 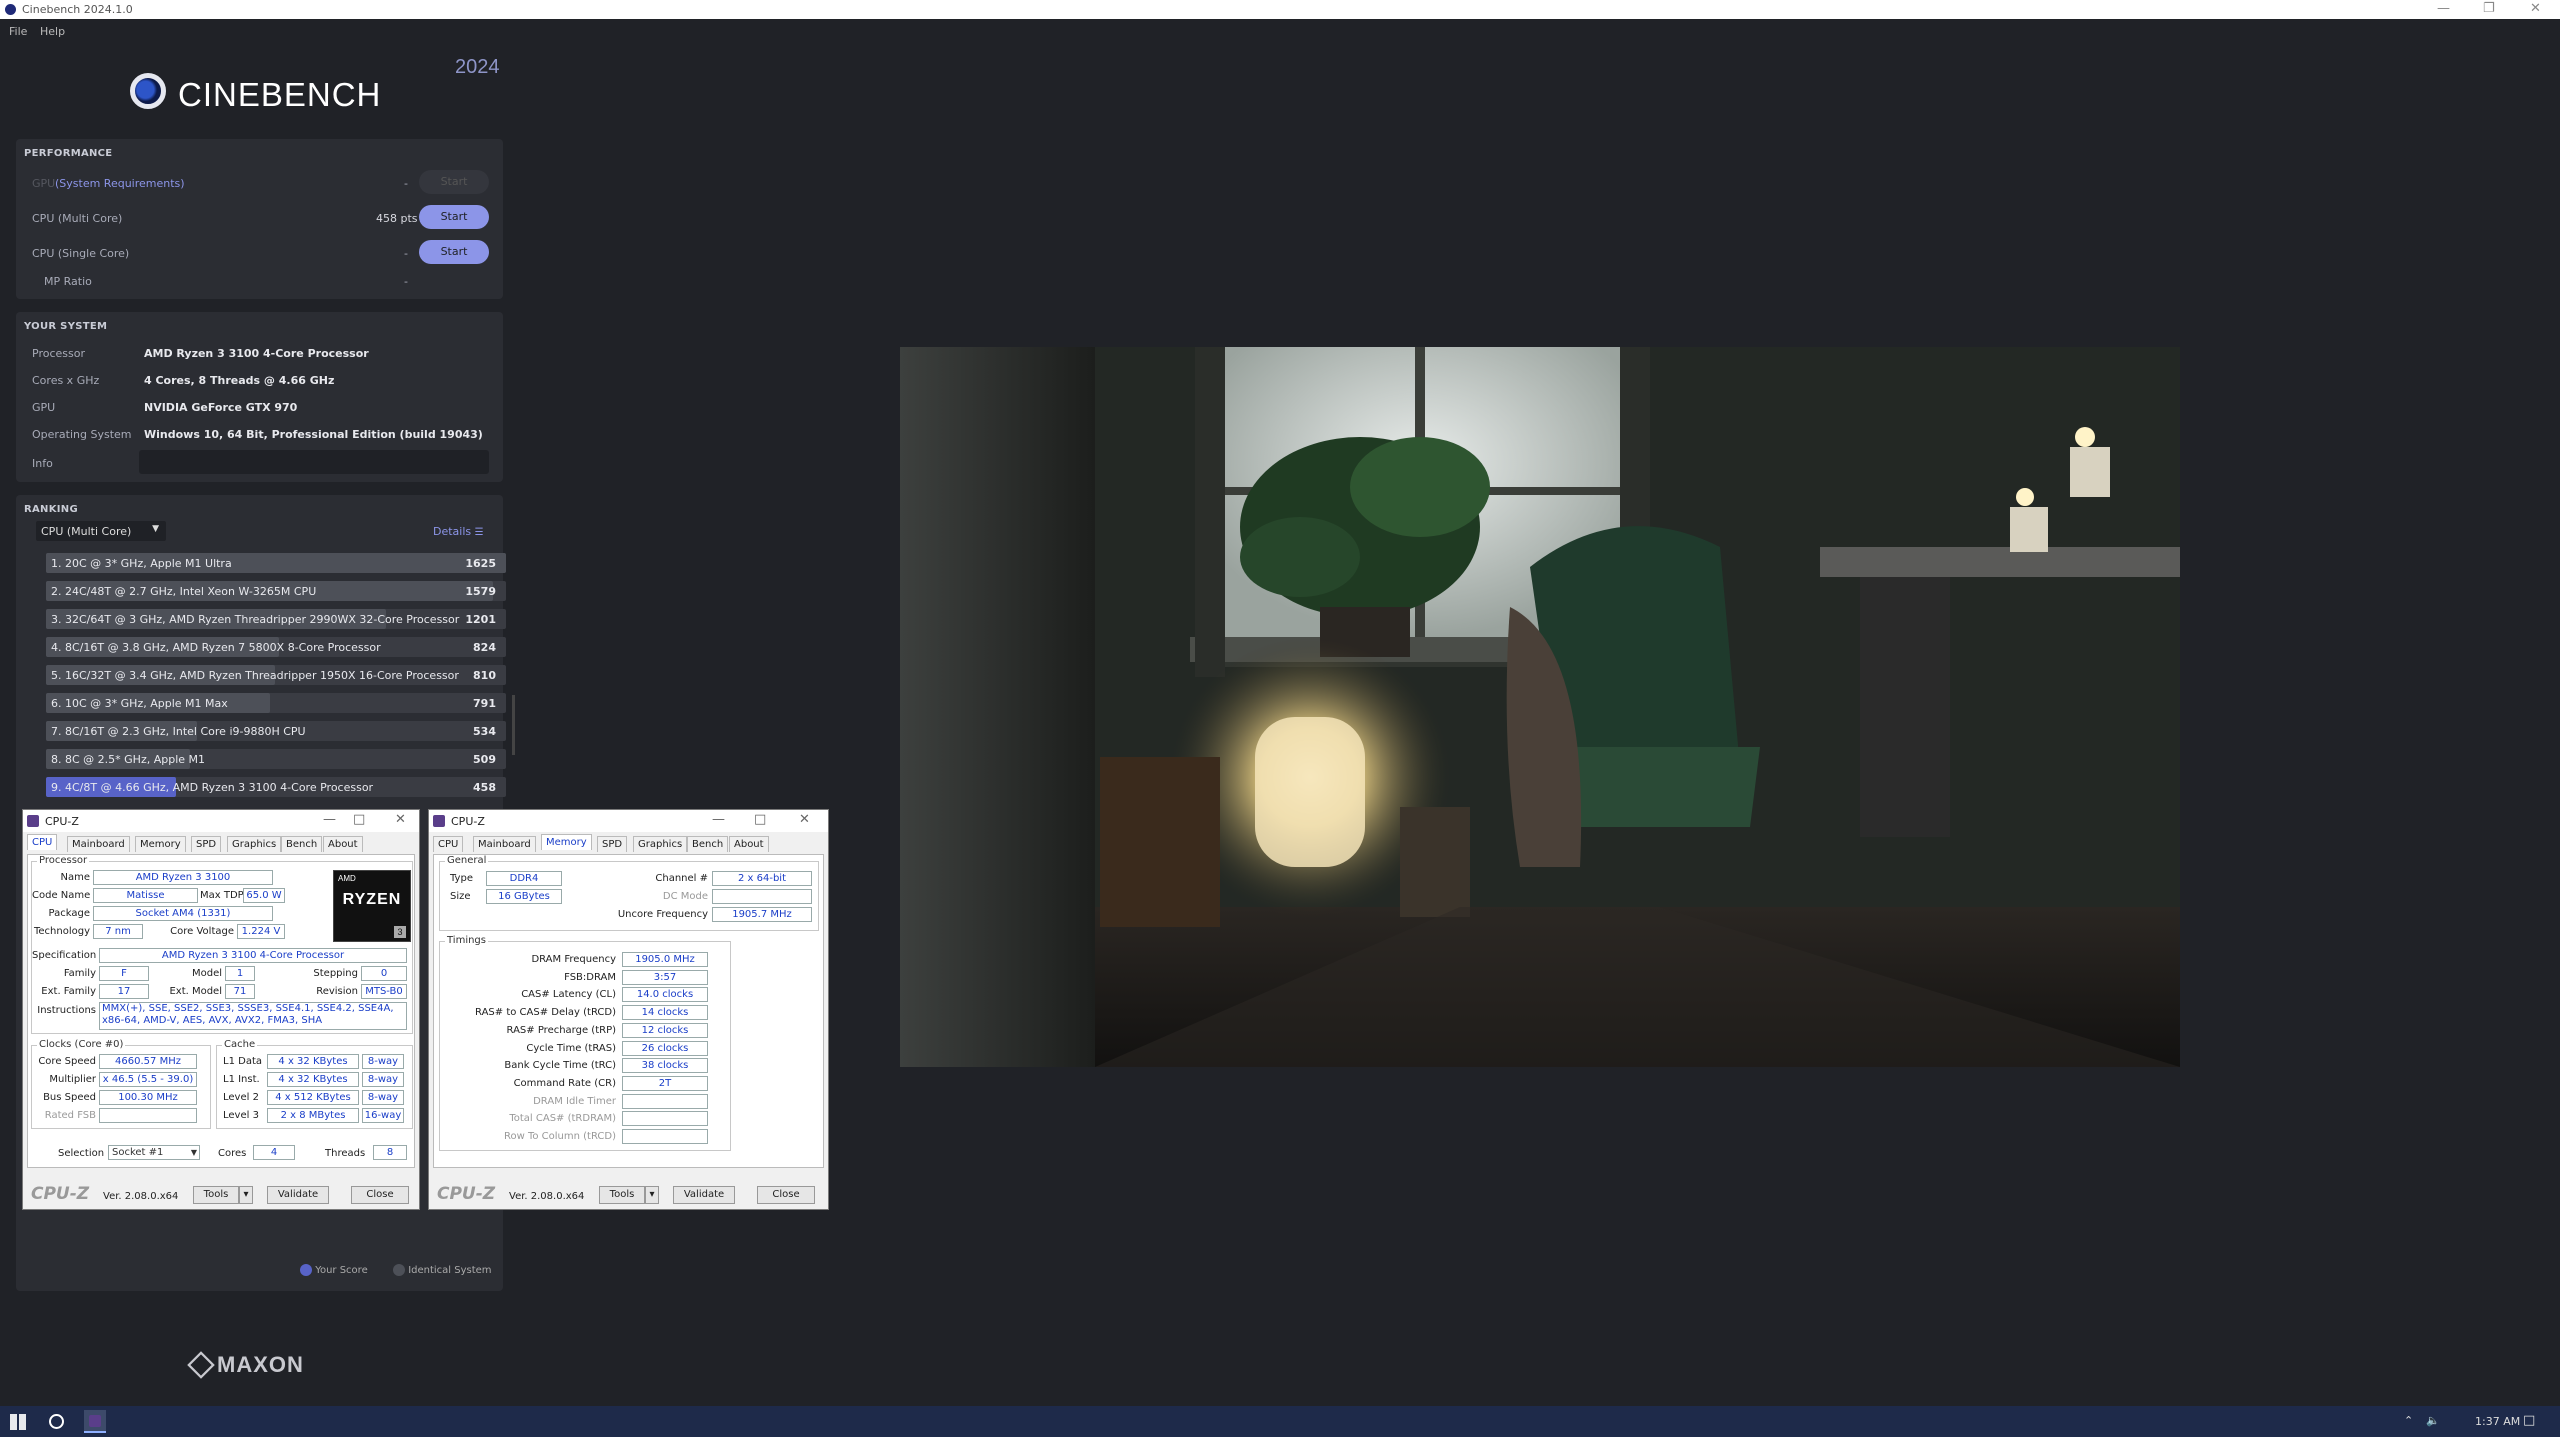 I want to click on cpu-single-label: CPU (Single Core), so click(x=81, y=253).